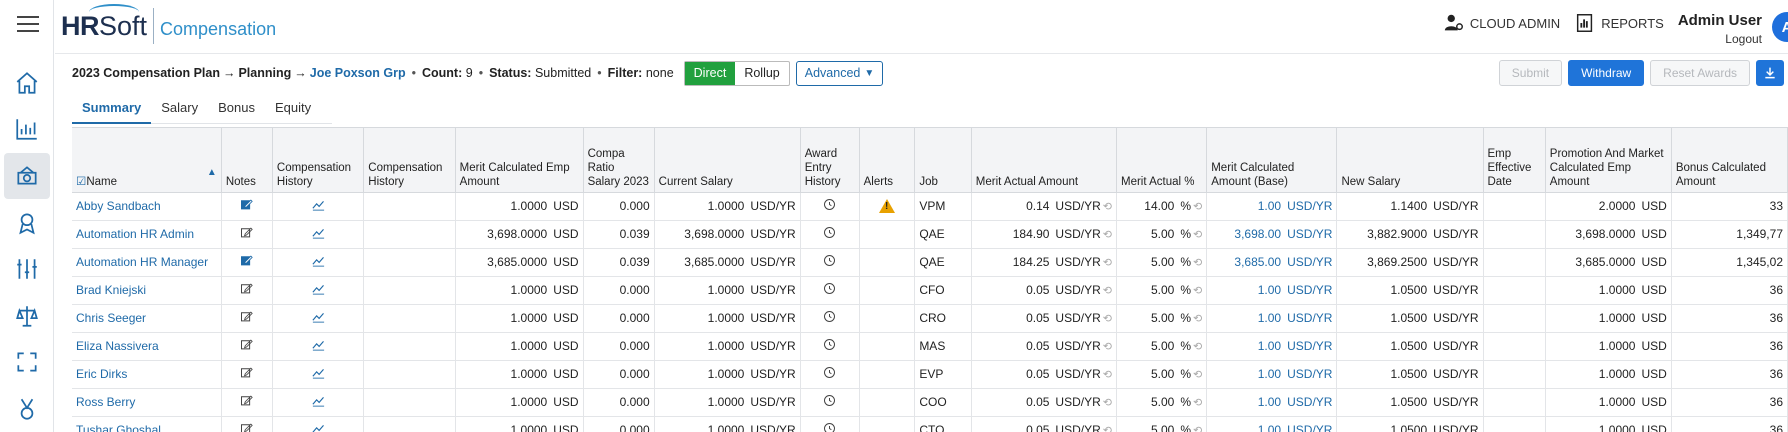  Describe the element at coordinates (28, 25) in the screenshot. I see `hamburger-menu-icon` at that location.